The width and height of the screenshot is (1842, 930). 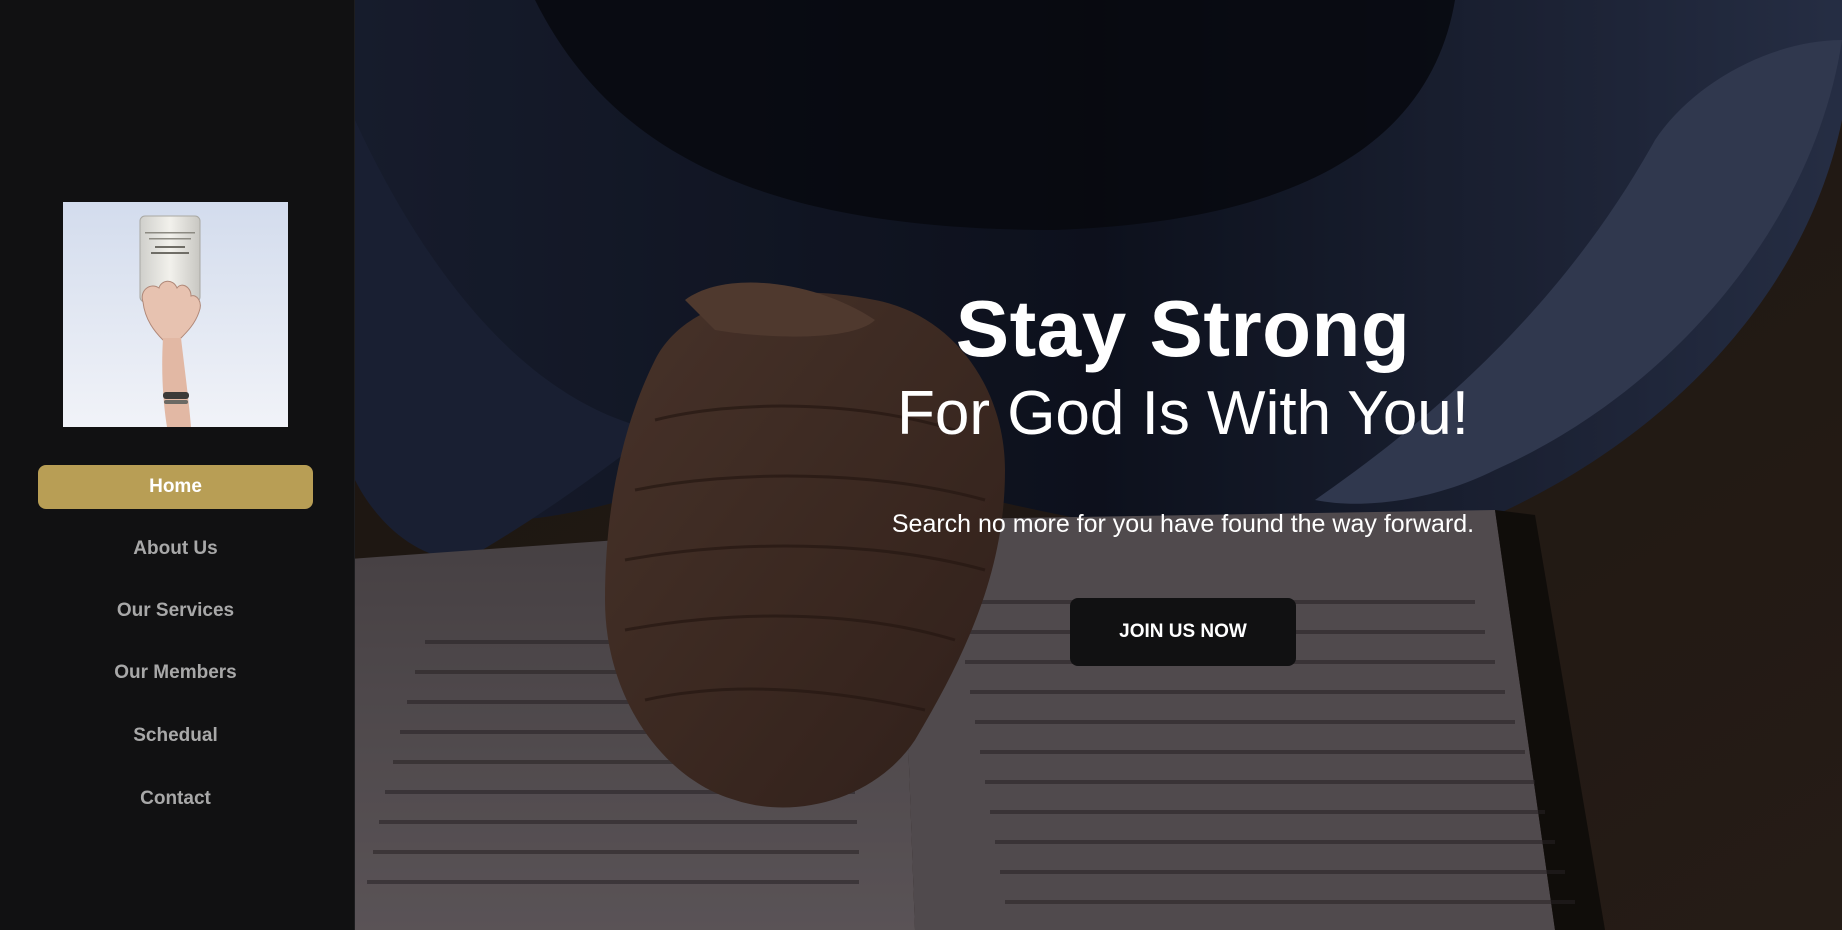 I want to click on nav-item-contact: Contact, so click(x=175, y=799).